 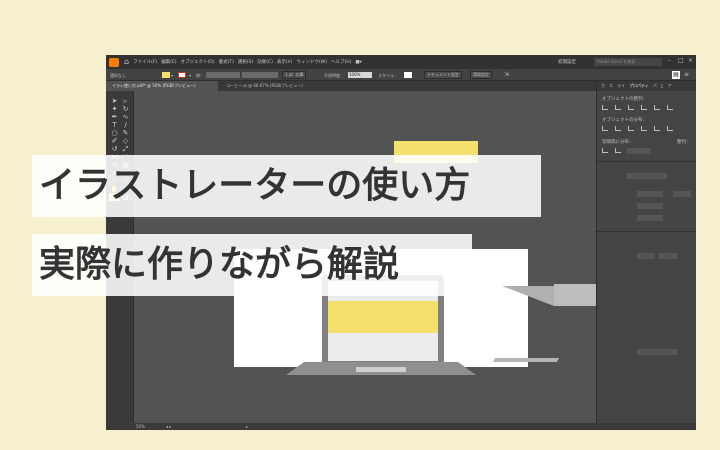 What do you see at coordinates (481, 75) in the screenshot?
I see `preferences-button: 環境設定` at bounding box center [481, 75].